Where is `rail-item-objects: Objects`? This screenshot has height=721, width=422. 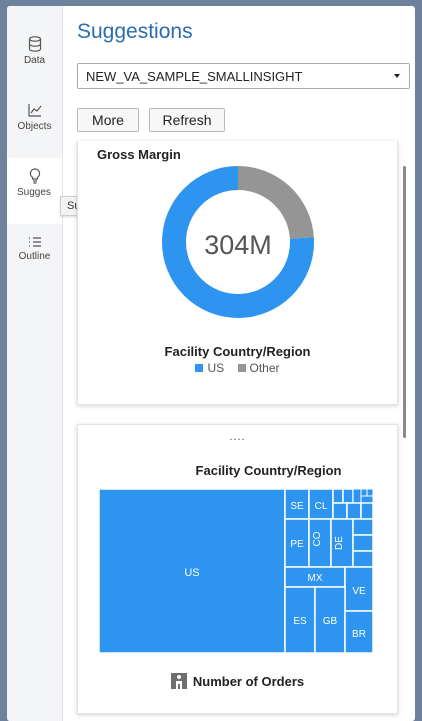
rail-item-objects: Objects is located at coordinates (34, 117).